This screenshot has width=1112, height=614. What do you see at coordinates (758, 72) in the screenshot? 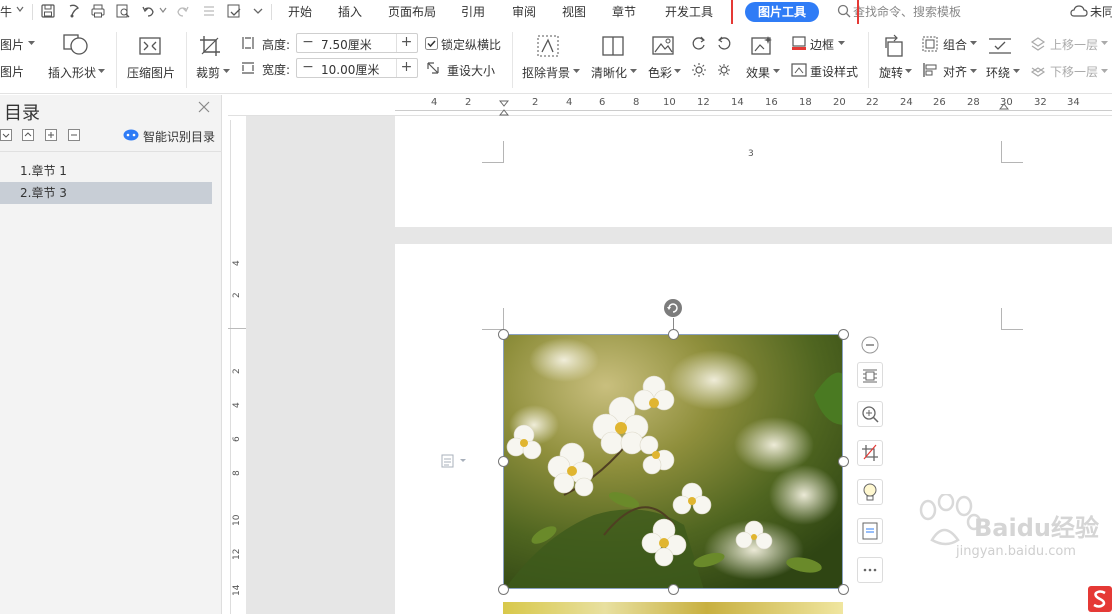
I see `effects-button: 效果` at bounding box center [758, 72].